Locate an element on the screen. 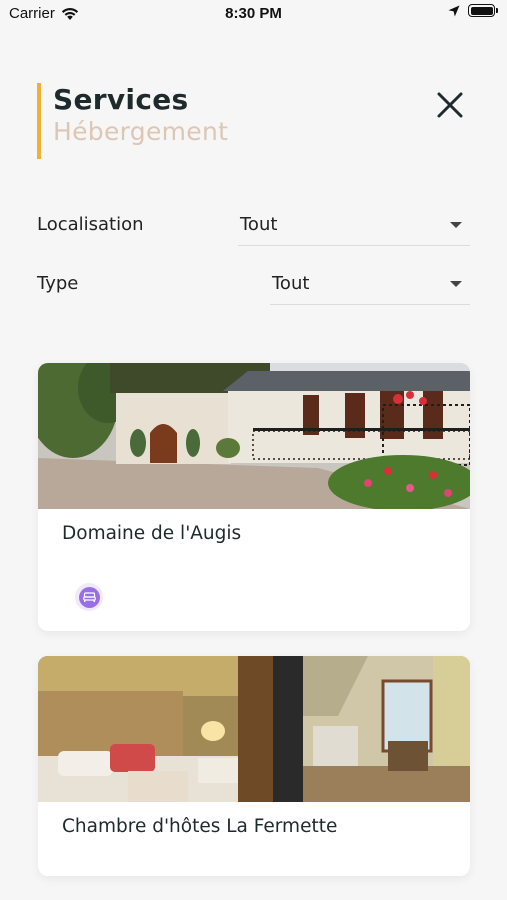  status-bar: Carrier 8:30 PM is located at coordinates (253, 14).